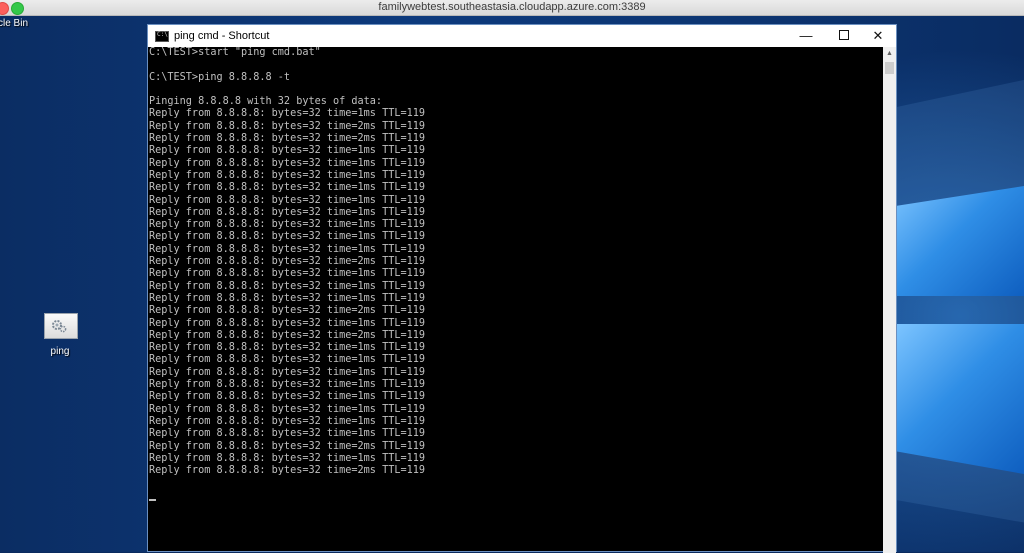  I want to click on console-prompt-line, so click(516, 496).